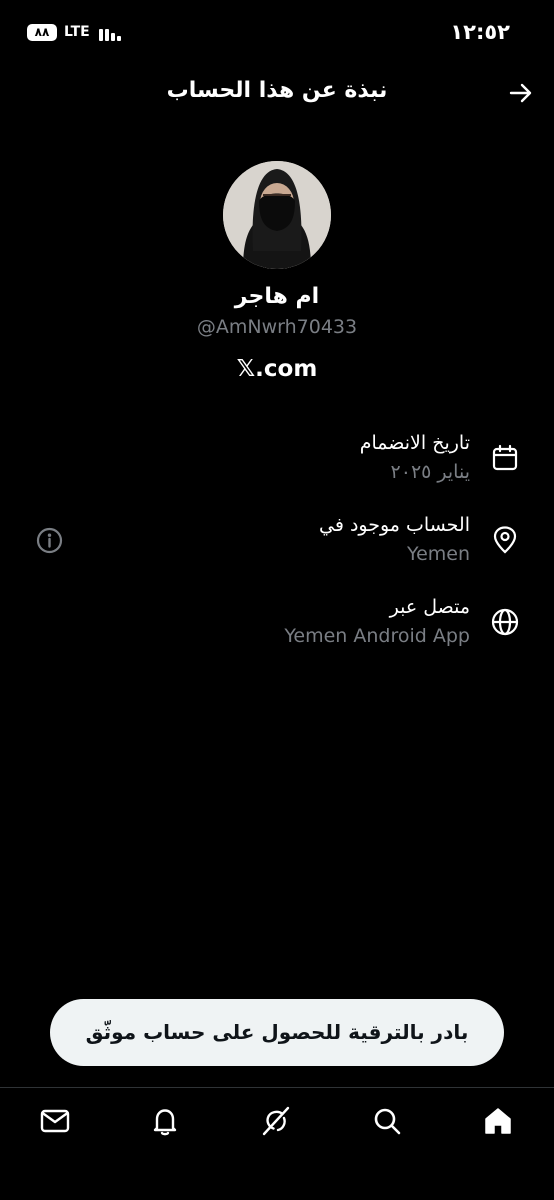  What do you see at coordinates (110, 34) in the screenshot?
I see `signal-icon` at bounding box center [110, 34].